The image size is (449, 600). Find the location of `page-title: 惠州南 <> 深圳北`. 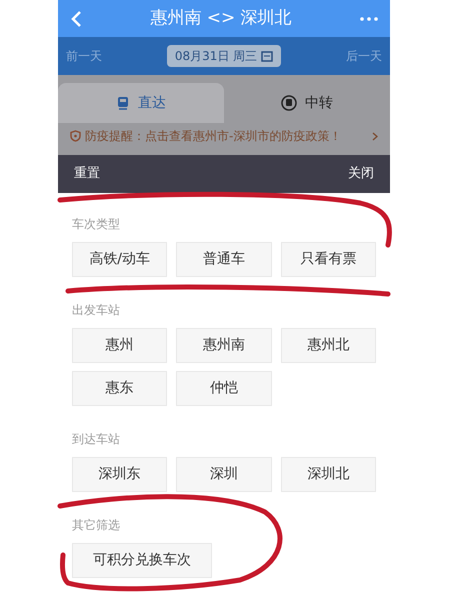

page-title: 惠州南 <> 深圳北 is located at coordinates (221, 18).